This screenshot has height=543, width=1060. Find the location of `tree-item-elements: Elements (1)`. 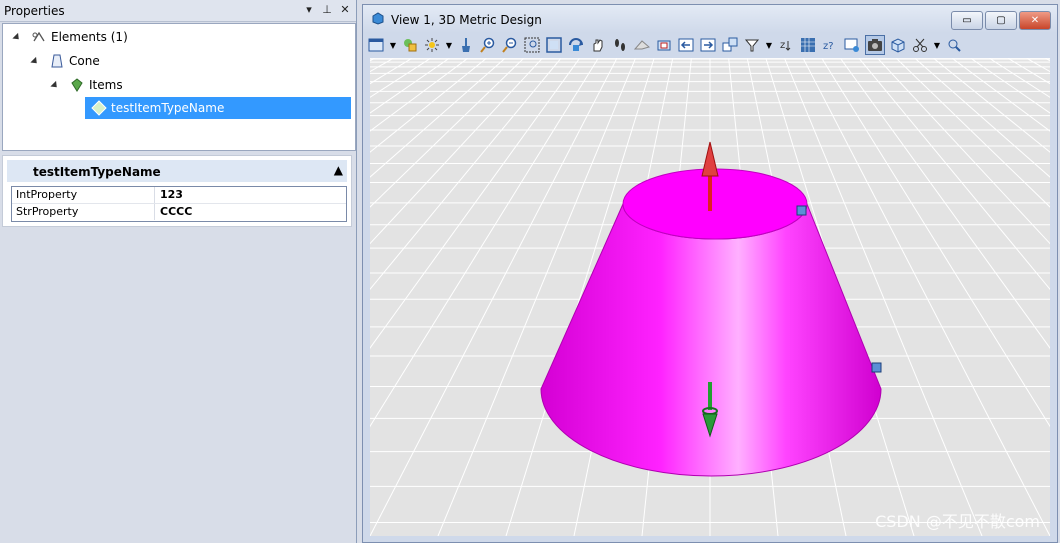

tree-item-elements: Elements (1) is located at coordinates (70, 37).